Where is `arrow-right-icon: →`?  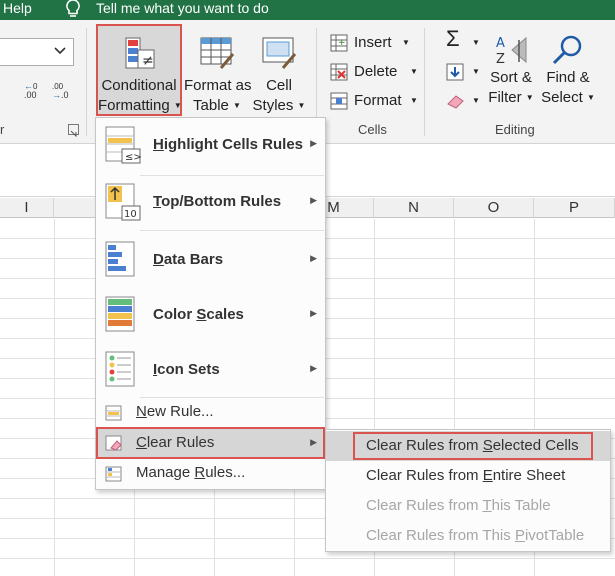 arrow-right-icon: → is located at coordinates (56, 95).